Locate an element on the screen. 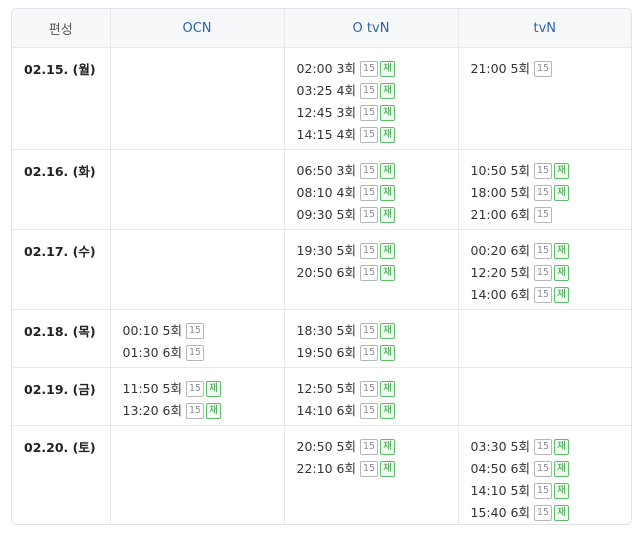 The height and width of the screenshot is (535, 644). airing-entry: 14:10 6회 15 재 is located at coordinates (377, 411).